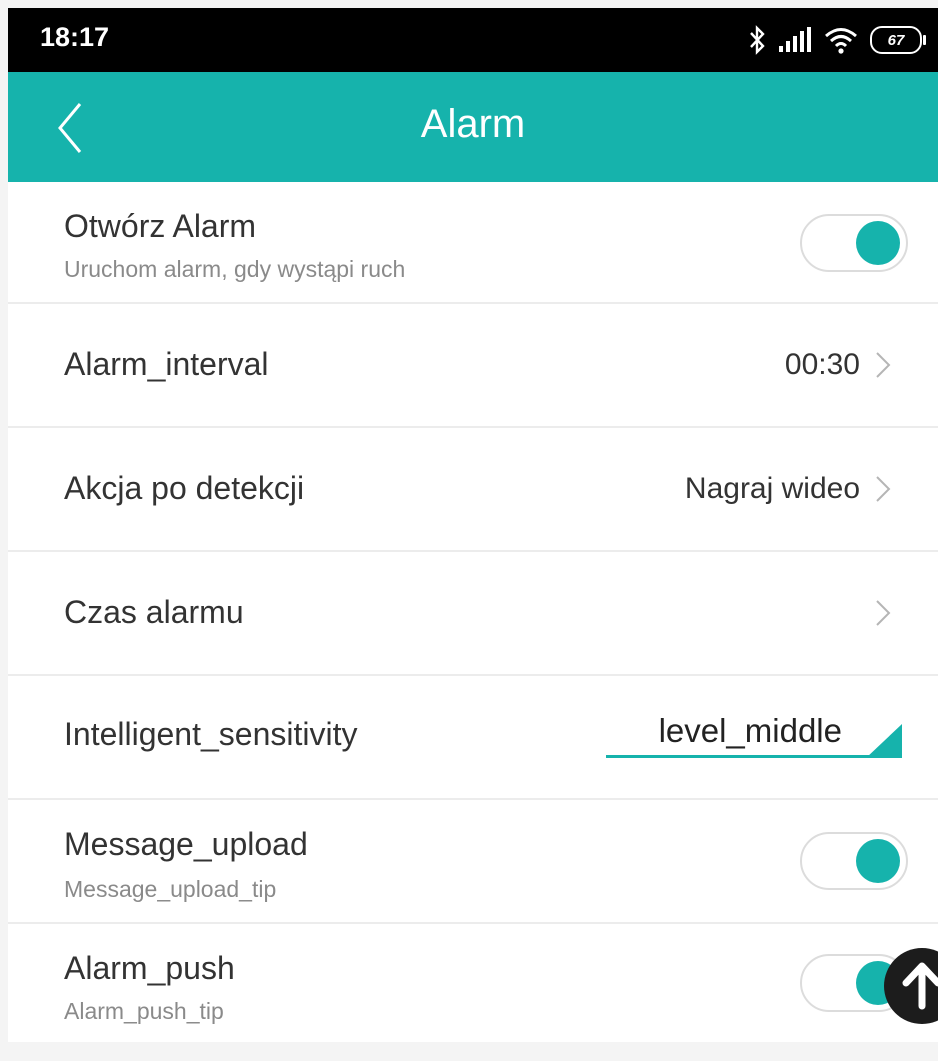 The height and width of the screenshot is (1061, 938). I want to click on select-underline, so click(754, 756).